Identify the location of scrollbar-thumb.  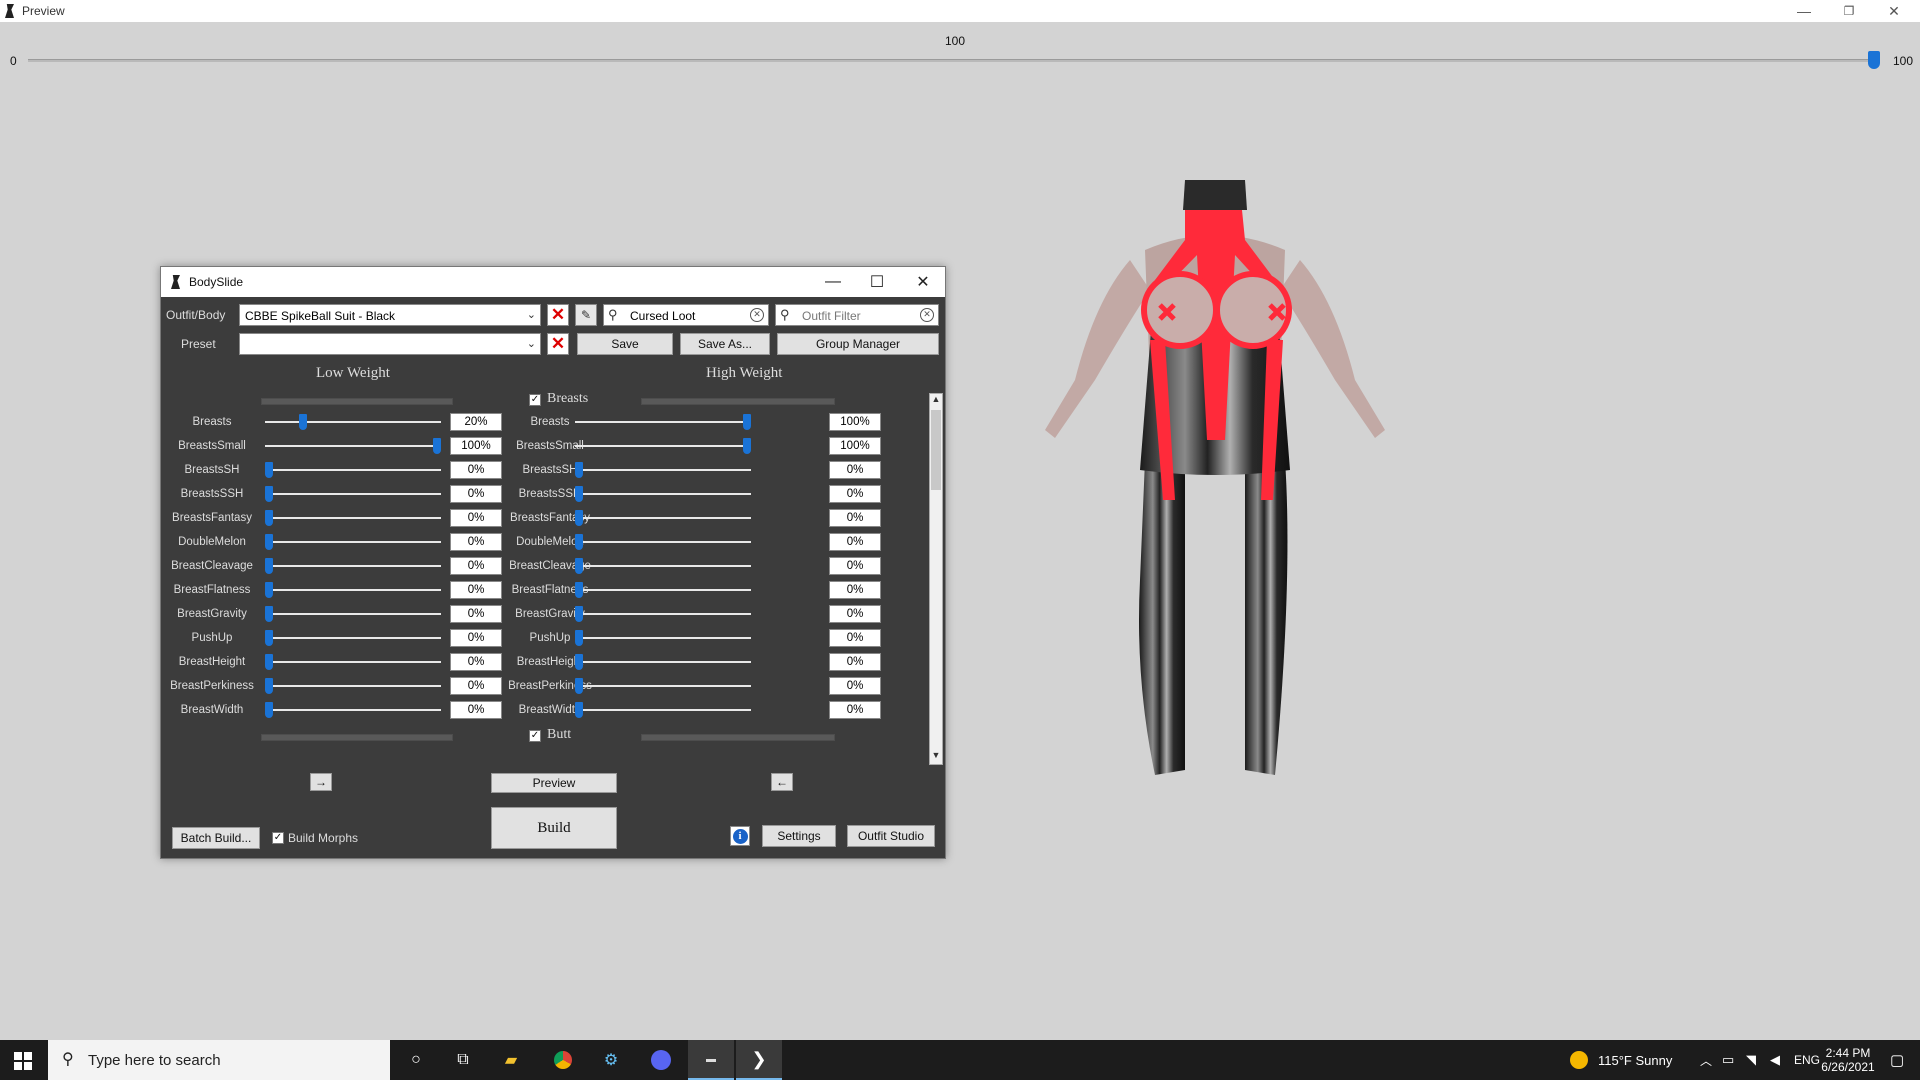
(936, 450).